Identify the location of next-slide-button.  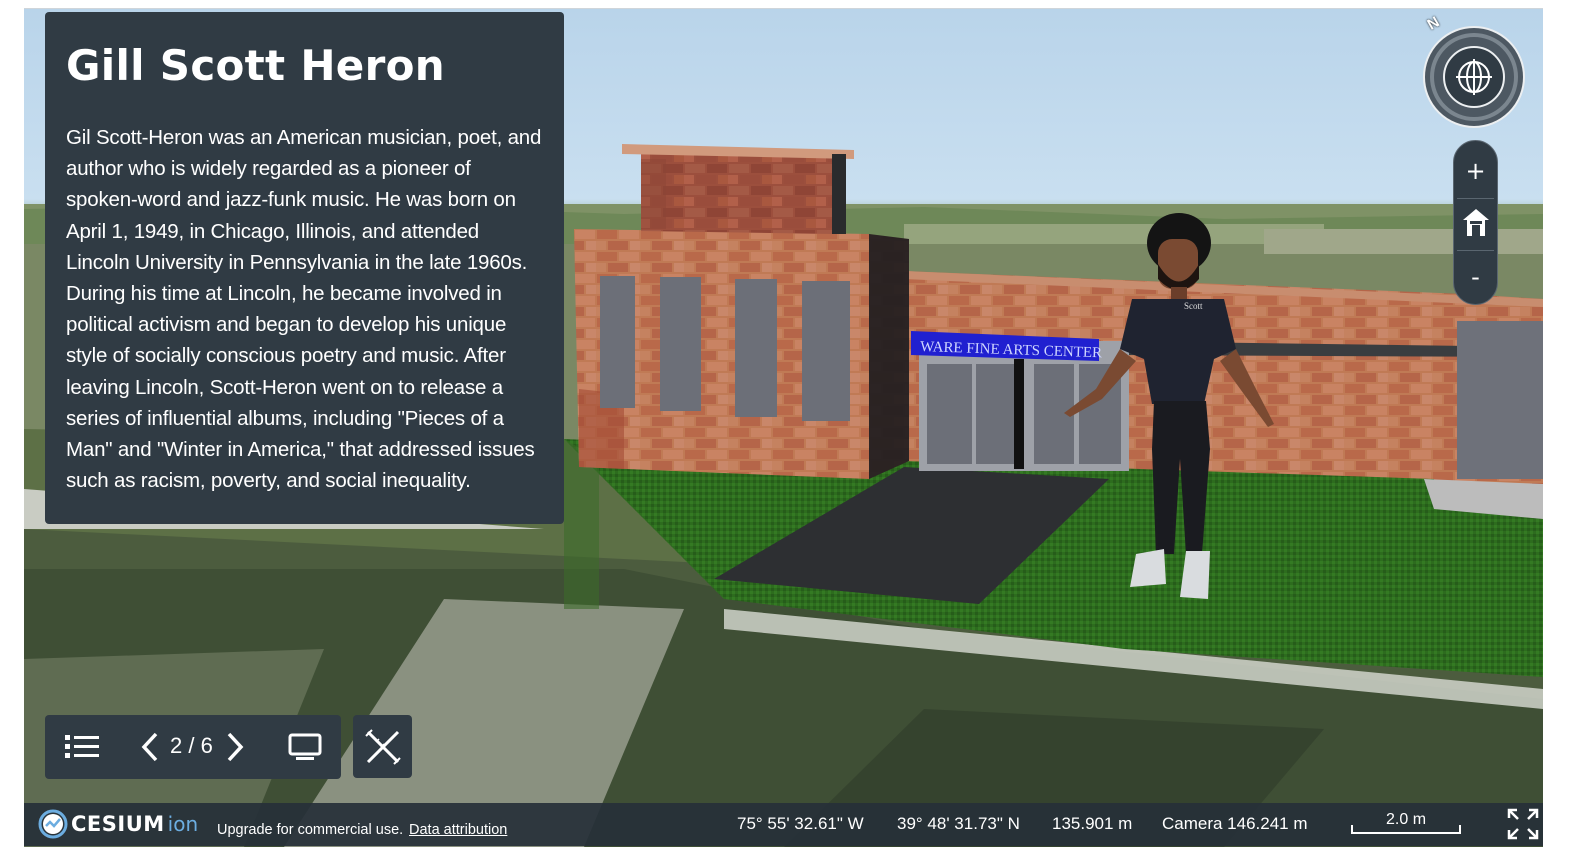
(235, 747).